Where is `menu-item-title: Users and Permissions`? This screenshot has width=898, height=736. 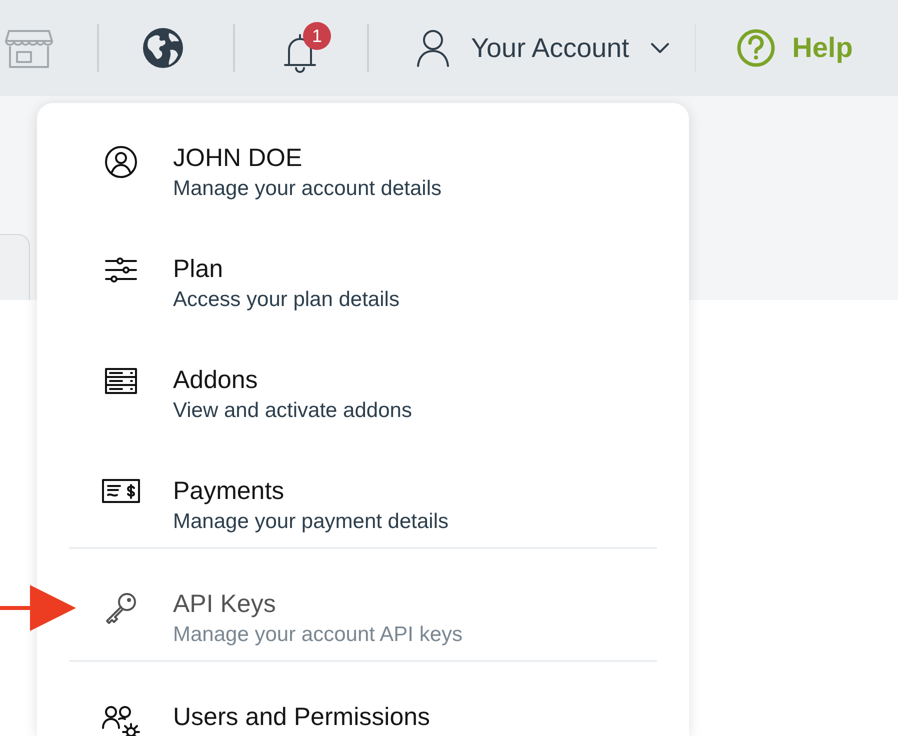 menu-item-title: Users and Permissions is located at coordinates (301, 717).